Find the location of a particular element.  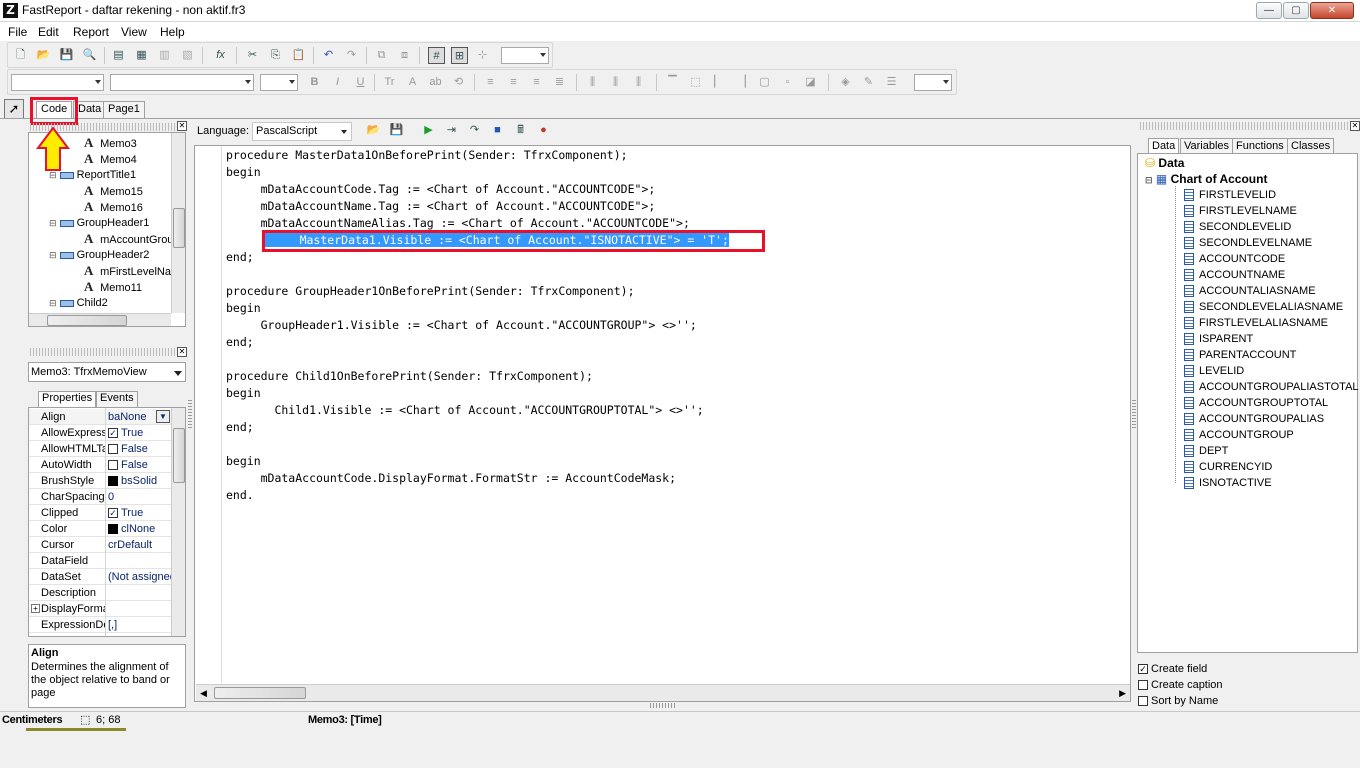

frame-width-combo is located at coordinates (933, 82).